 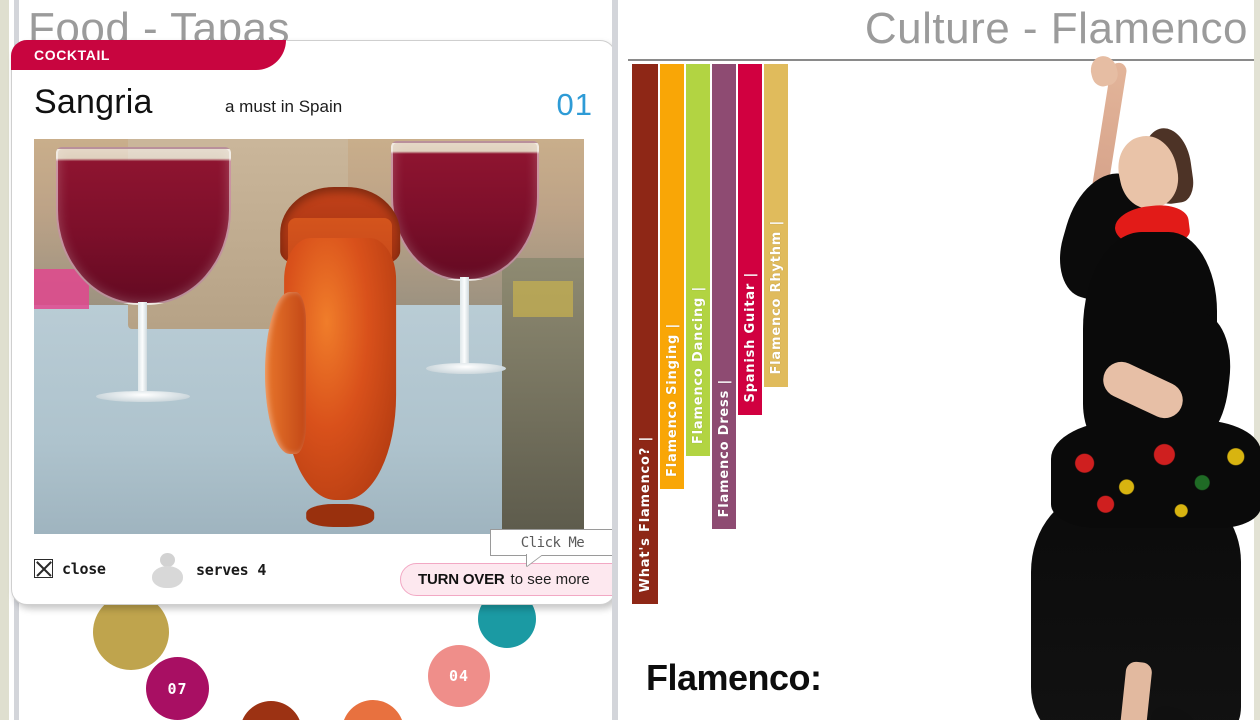 What do you see at coordinates (776, 297) in the screenshot?
I see `flamenco-tab-label-5: Flamenco Rhythm |` at bounding box center [776, 297].